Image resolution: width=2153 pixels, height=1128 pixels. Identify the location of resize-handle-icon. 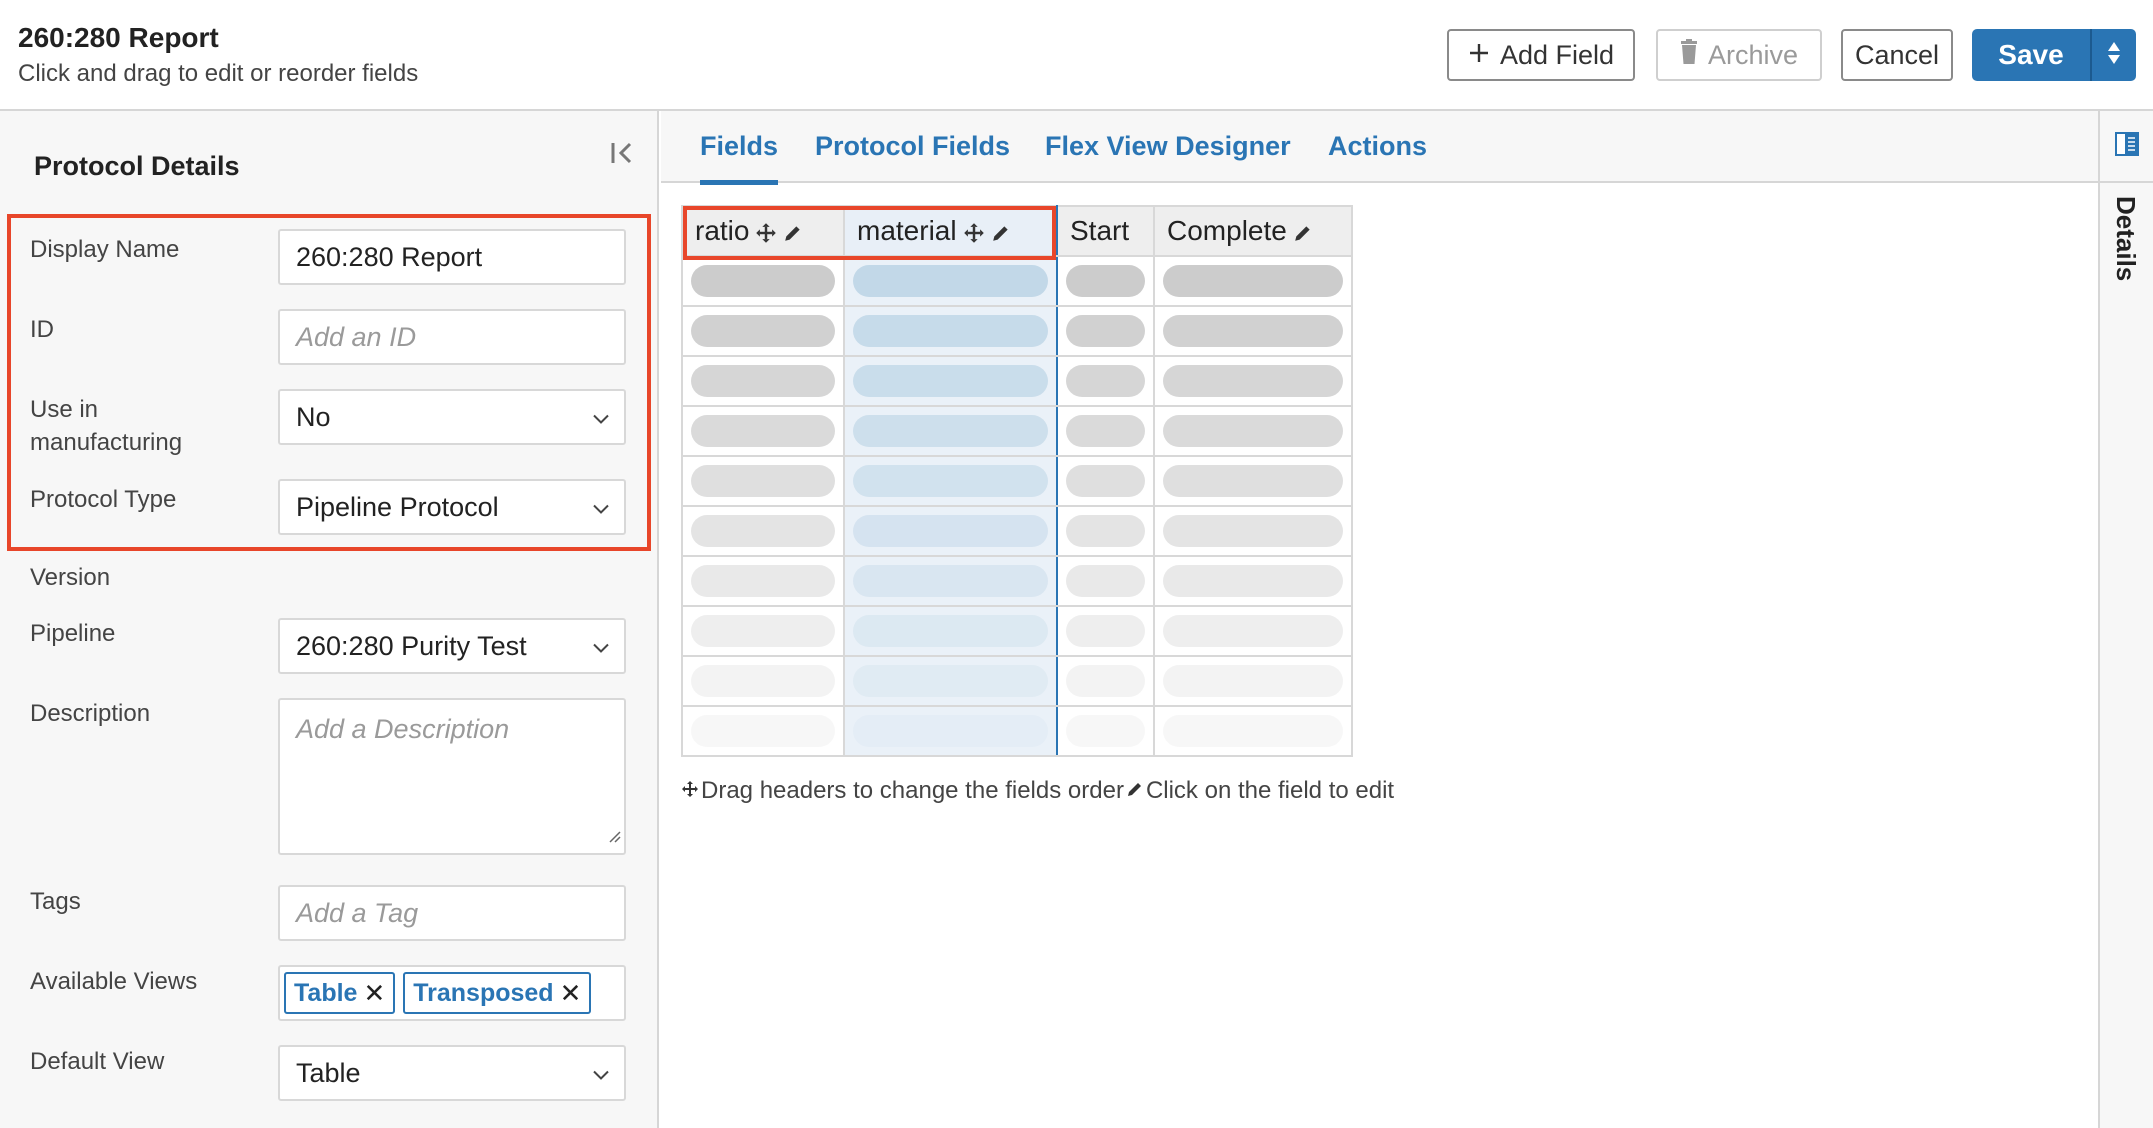
(614, 834).